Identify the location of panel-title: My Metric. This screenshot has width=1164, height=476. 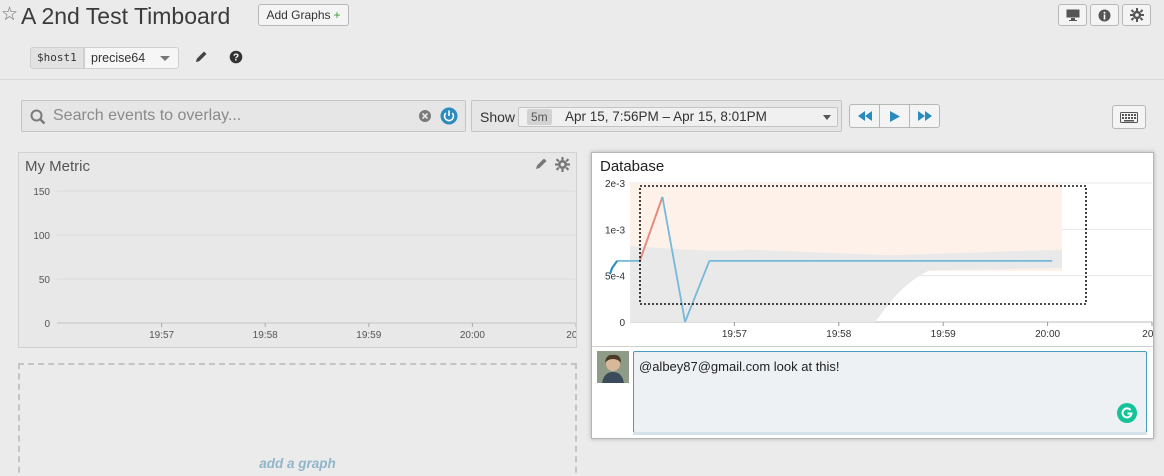
(57, 166).